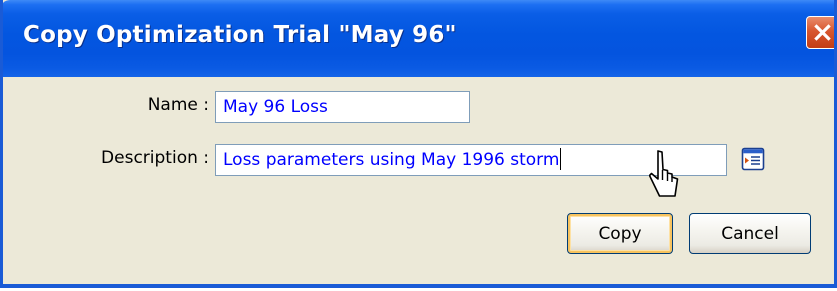 This screenshot has width=837, height=291. I want to click on name-label: Name :, so click(178, 105).